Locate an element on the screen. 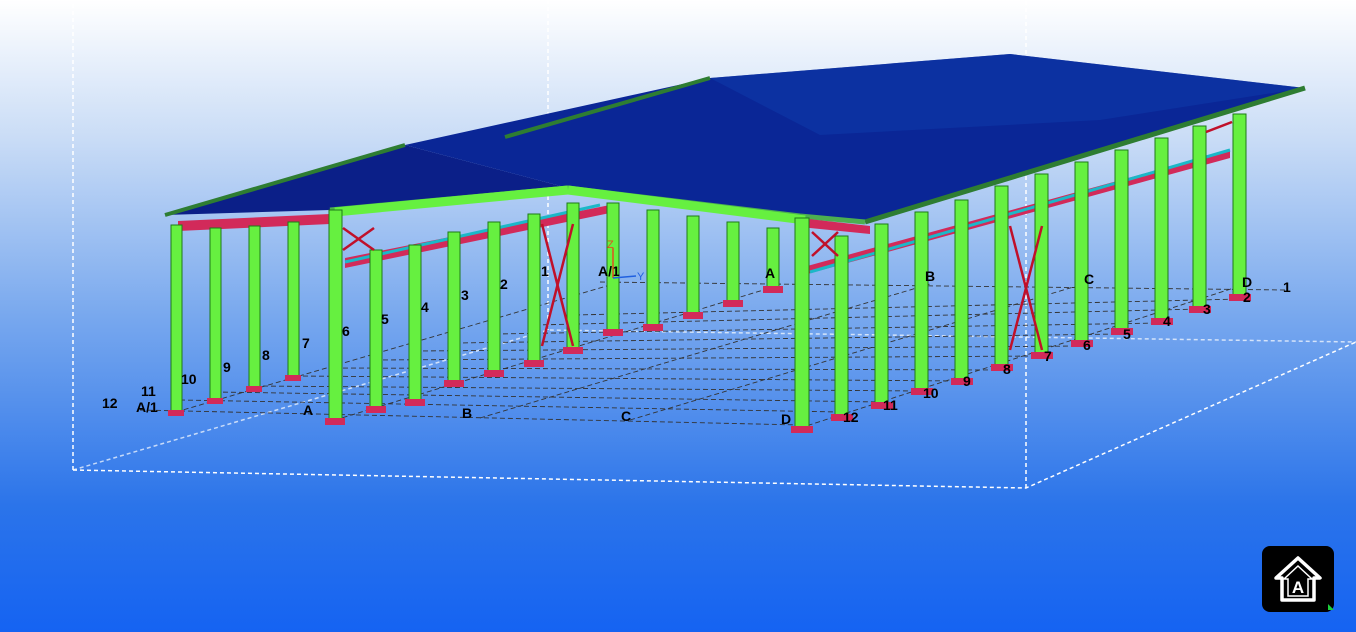  grid-label-12: 12 is located at coordinates (110, 403).